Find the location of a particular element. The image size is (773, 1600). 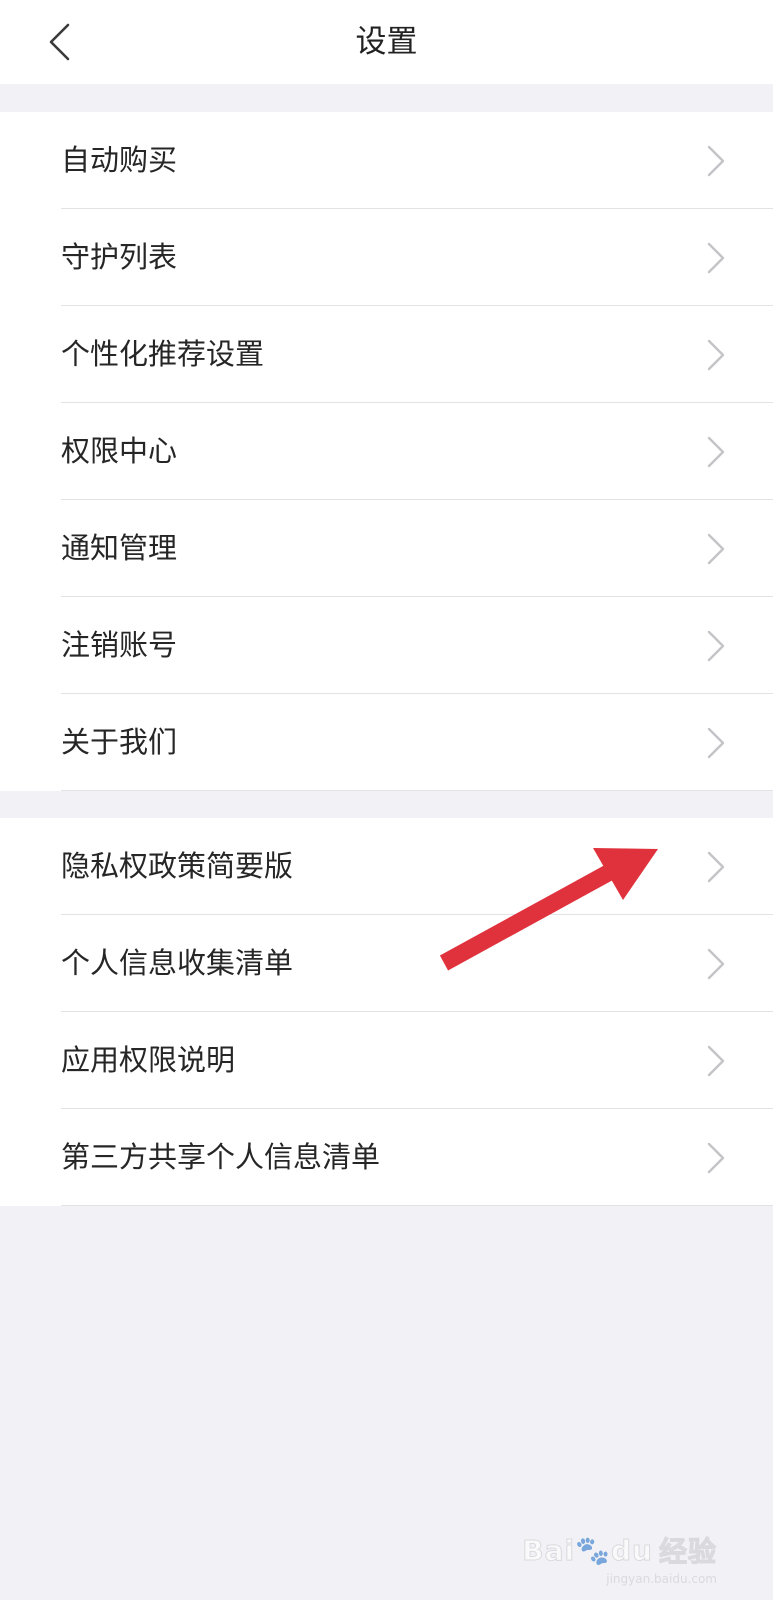

settings-row-third-party-sharing: 第三方共享个人信息清单 is located at coordinates (386, 1157).